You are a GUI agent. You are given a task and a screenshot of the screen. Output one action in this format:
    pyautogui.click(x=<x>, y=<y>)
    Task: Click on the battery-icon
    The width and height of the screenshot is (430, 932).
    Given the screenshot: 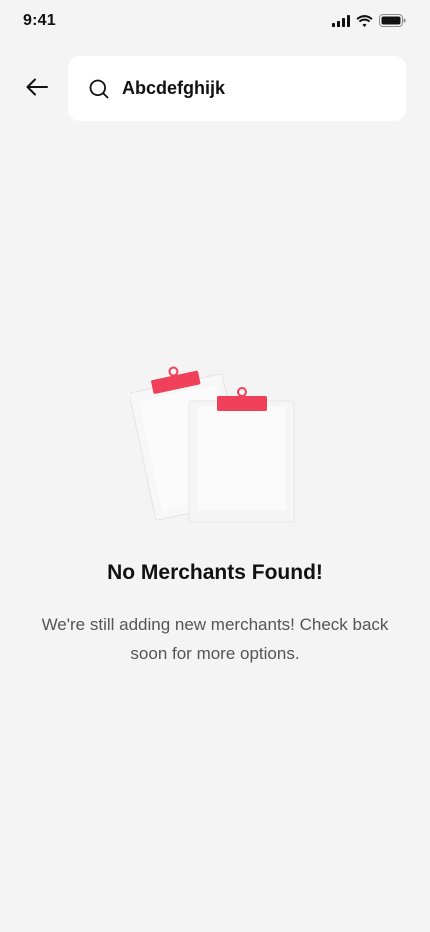 What is the action you would take?
    pyautogui.click(x=392, y=23)
    